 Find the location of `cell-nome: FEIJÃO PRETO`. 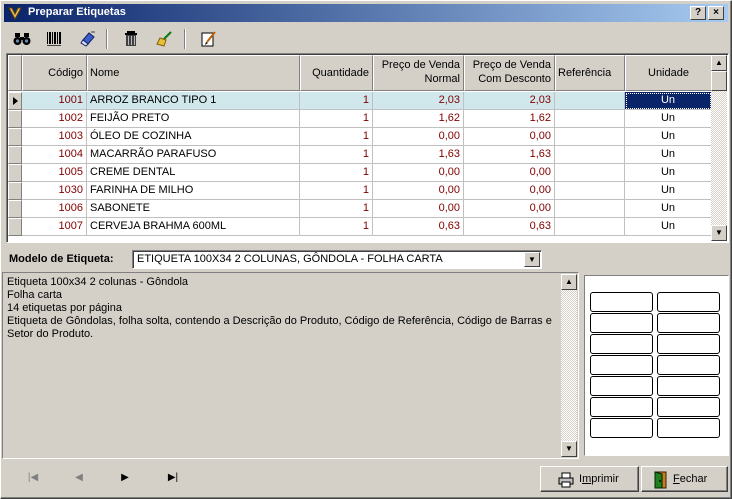

cell-nome: FEIJÃO PRETO is located at coordinates (193, 119).